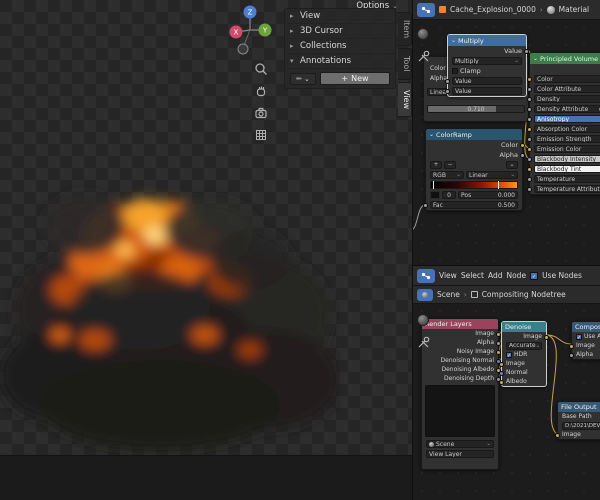  What do you see at coordinates (495, 275) in the screenshot?
I see `menu-add: Add` at bounding box center [495, 275].